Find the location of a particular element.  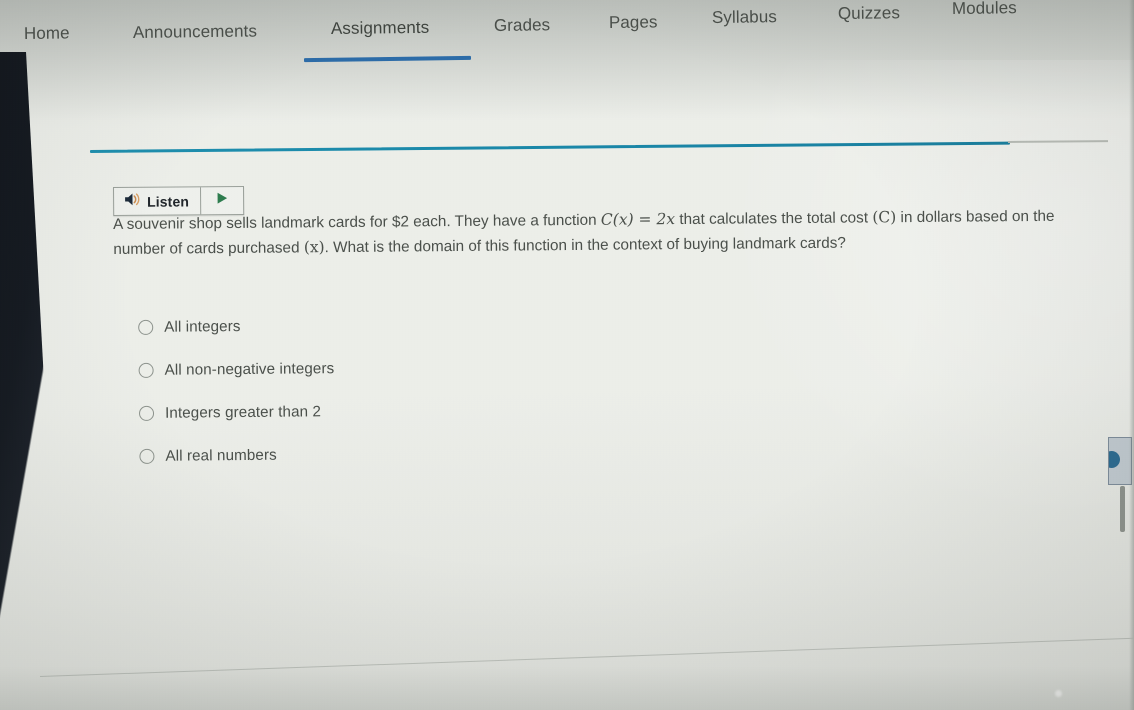

nav-tab-syllabus: Syllabus is located at coordinates (744, 17).